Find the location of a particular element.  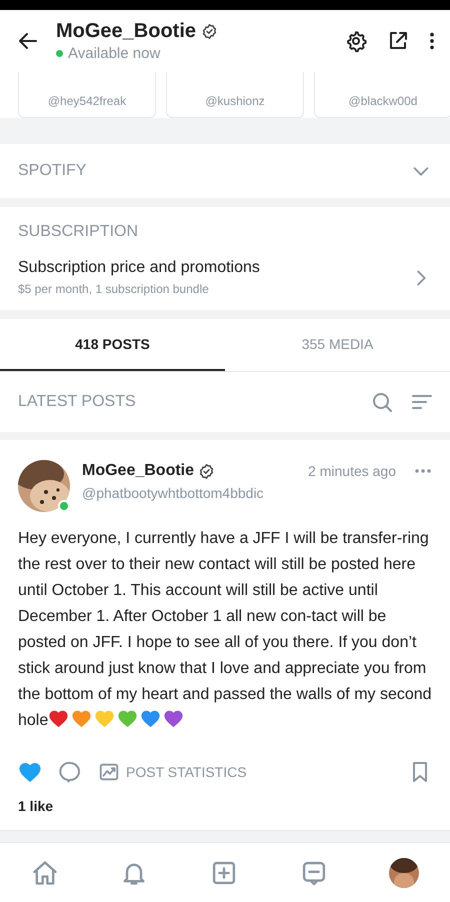

spotify-section: SPOTIFY is located at coordinates (225, 171).